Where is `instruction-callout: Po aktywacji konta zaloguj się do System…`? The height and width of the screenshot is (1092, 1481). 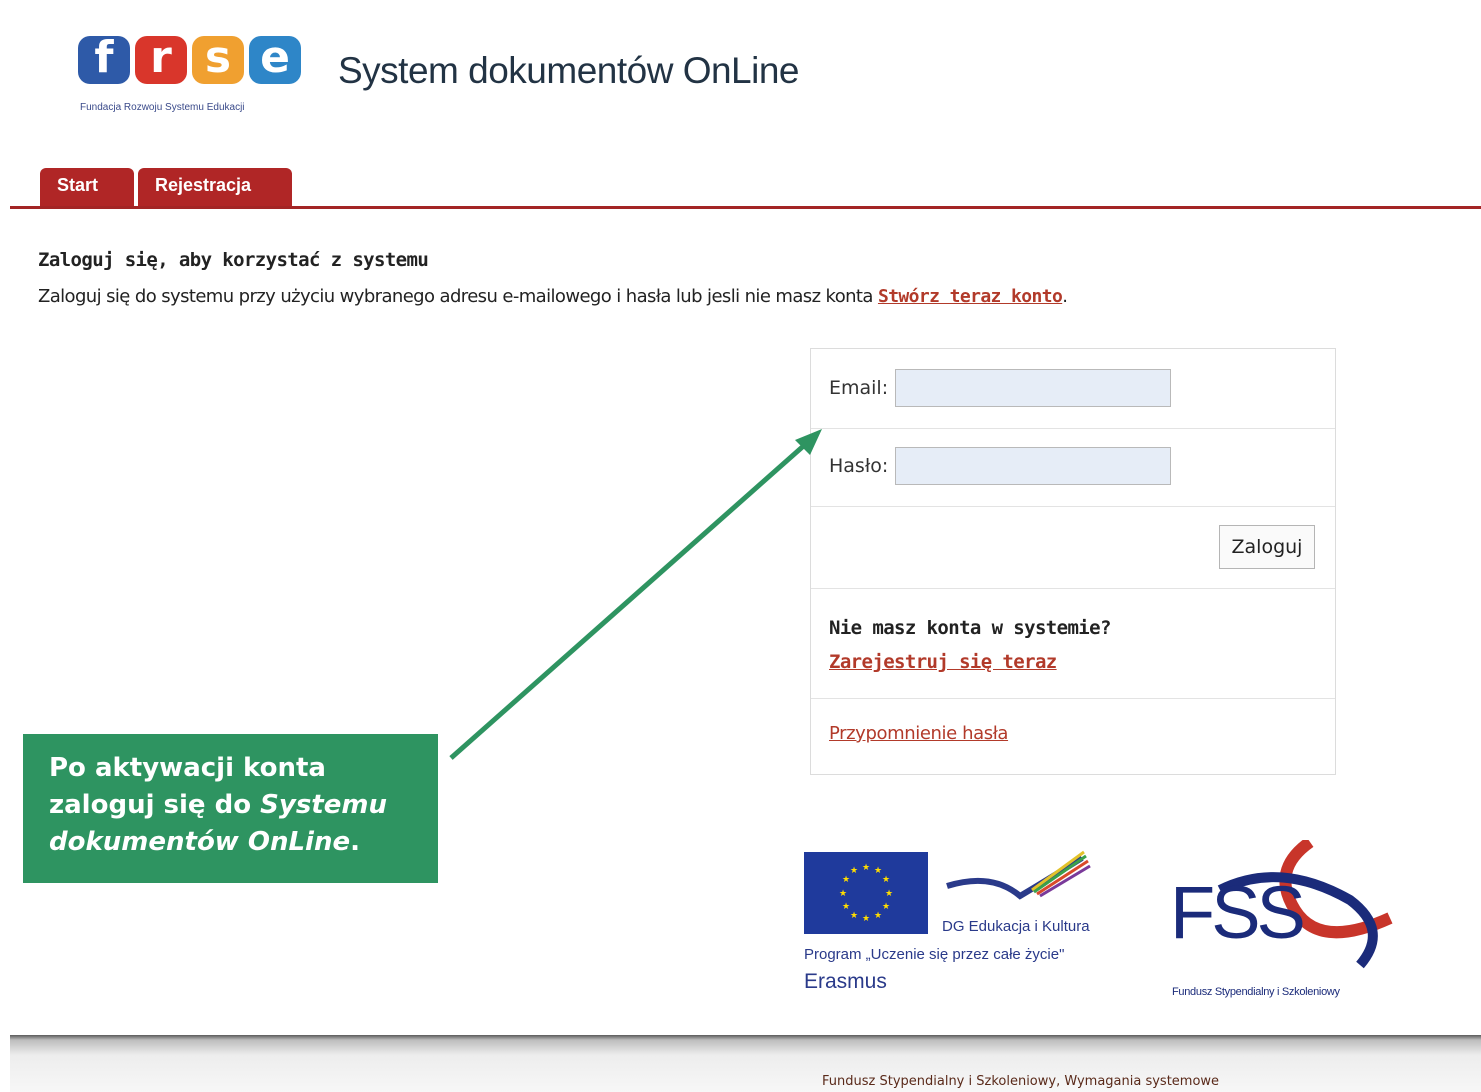 instruction-callout: Po aktywacji konta zaloguj się do System… is located at coordinates (230, 808).